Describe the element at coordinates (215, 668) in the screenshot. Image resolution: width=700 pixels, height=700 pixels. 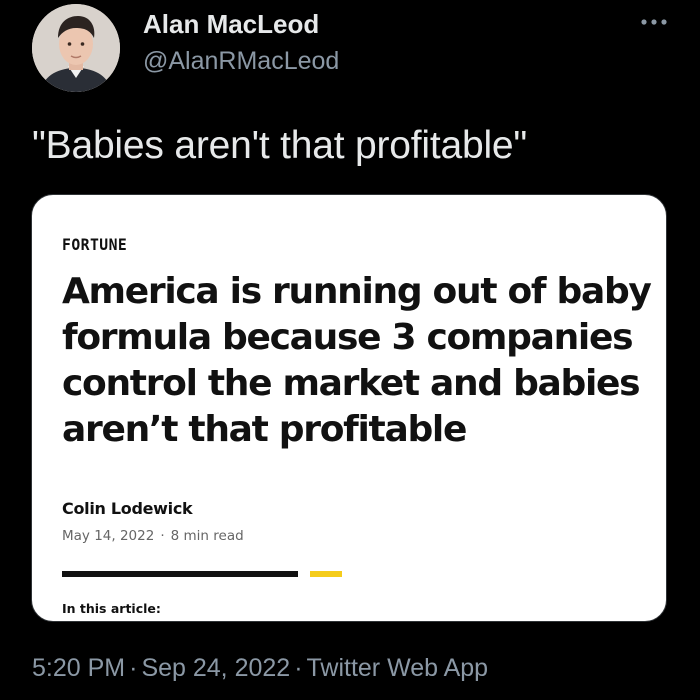
I see `tweet-date: Sep 24, 2022` at that location.